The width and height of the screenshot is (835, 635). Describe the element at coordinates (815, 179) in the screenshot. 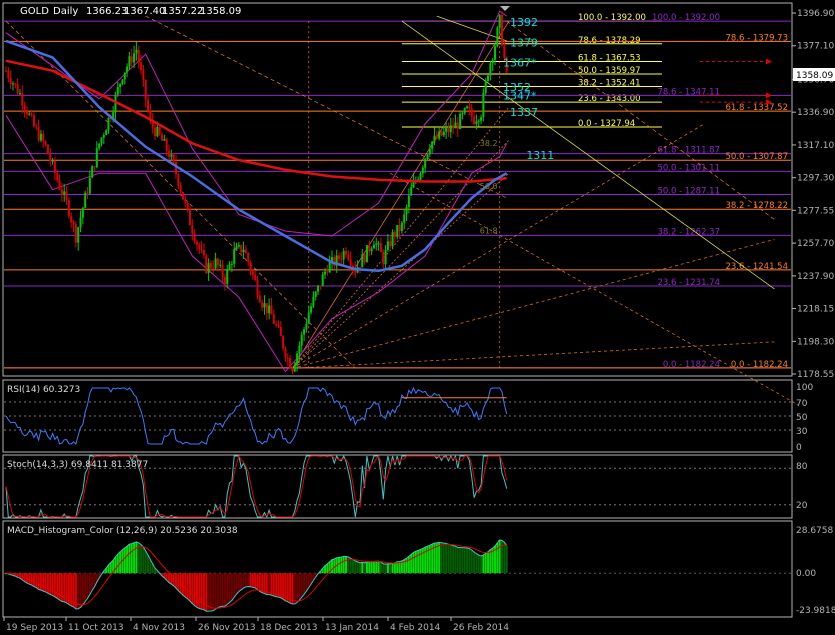

I see `price-tick-label: 1297.30` at that location.